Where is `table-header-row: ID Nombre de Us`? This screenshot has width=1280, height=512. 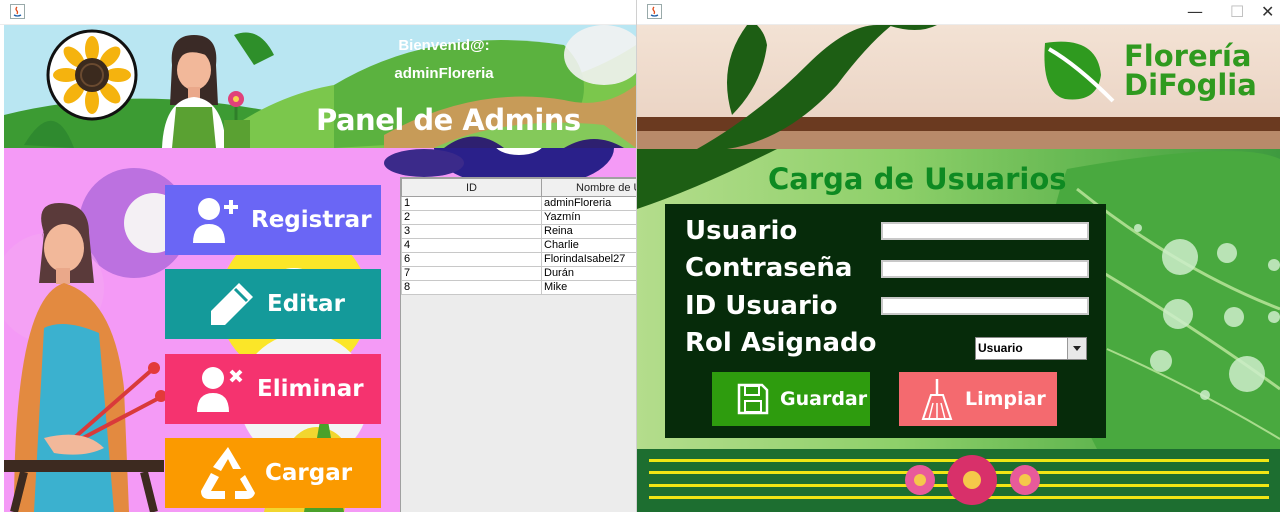 table-header-row: ID Nombre de Us is located at coordinates (518, 187).